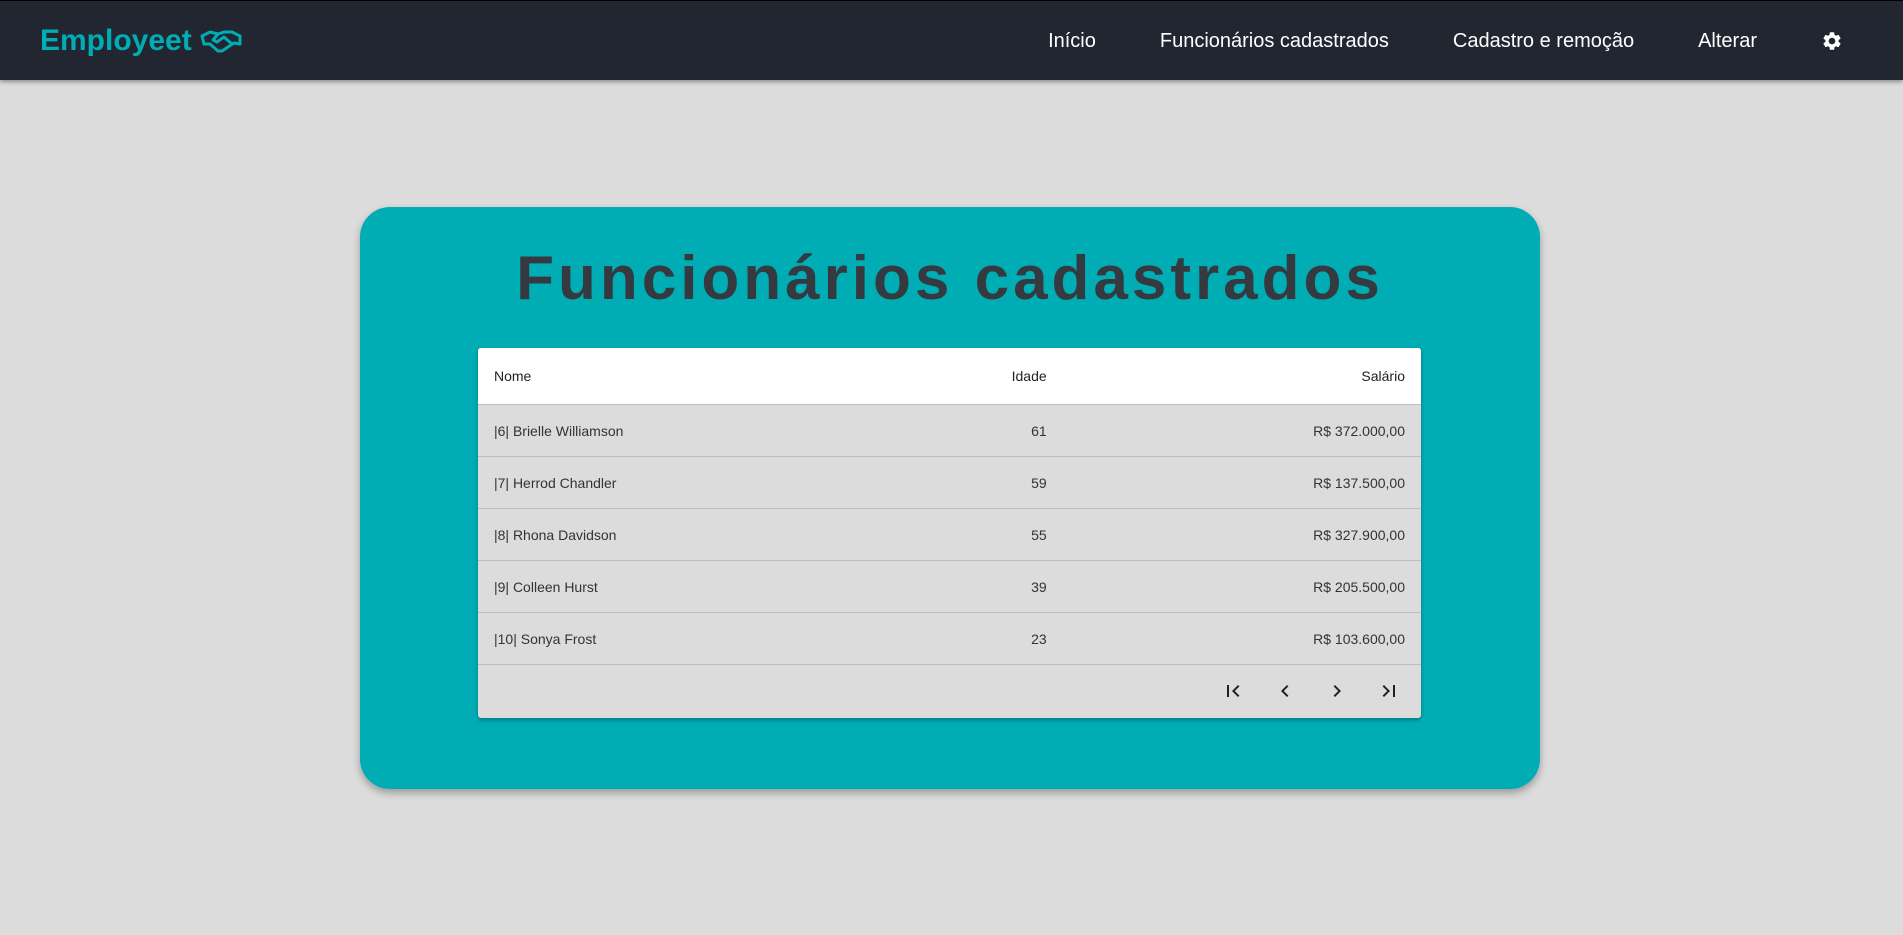  What do you see at coordinates (1006, 586) in the screenshot?
I see `cell-idade: 39` at bounding box center [1006, 586].